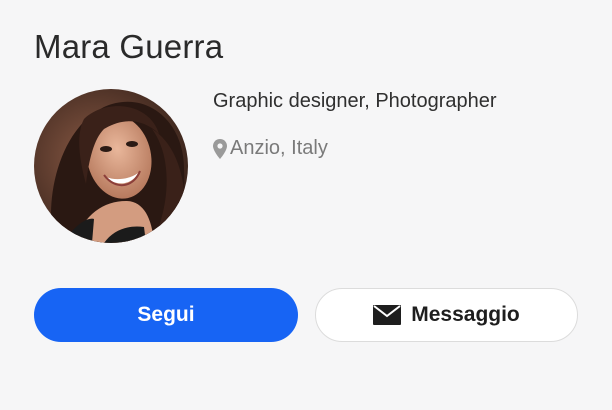 This screenshot has height=410, width=612. What do you see at coordinates (355, 101) in the screenshot?
I see `profile-headline: Graphic designer, Photographer` at bounding box center [355, 101].